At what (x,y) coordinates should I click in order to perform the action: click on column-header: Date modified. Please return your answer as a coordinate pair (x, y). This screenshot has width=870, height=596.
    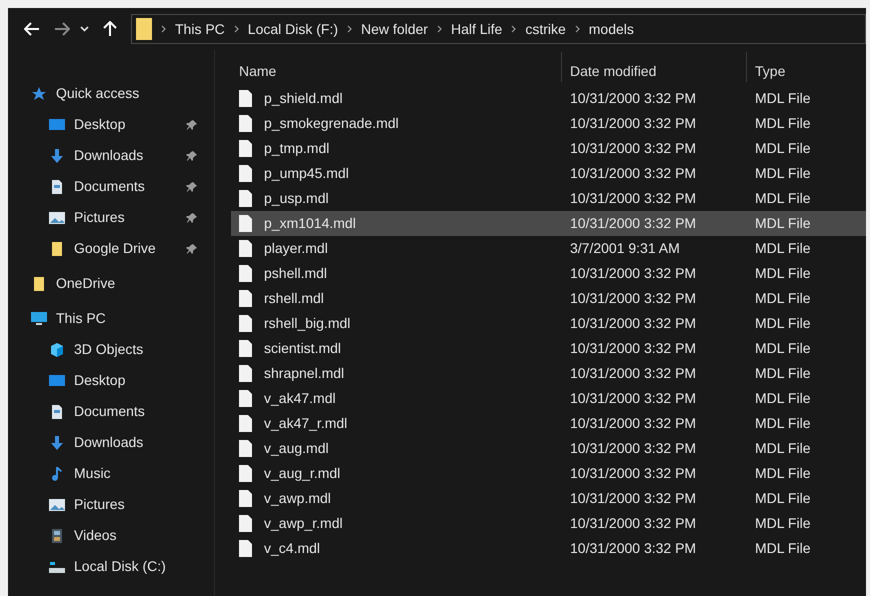
    Looking at the image, I should click on (654, 71).